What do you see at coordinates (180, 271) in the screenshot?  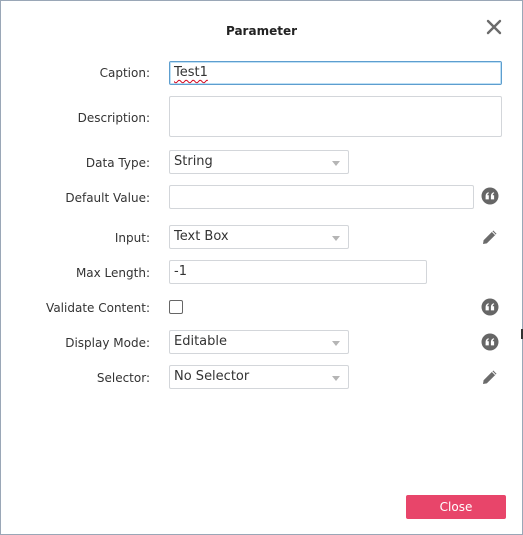 I see `max-length-value: -1` at bounding box center [180, 271].